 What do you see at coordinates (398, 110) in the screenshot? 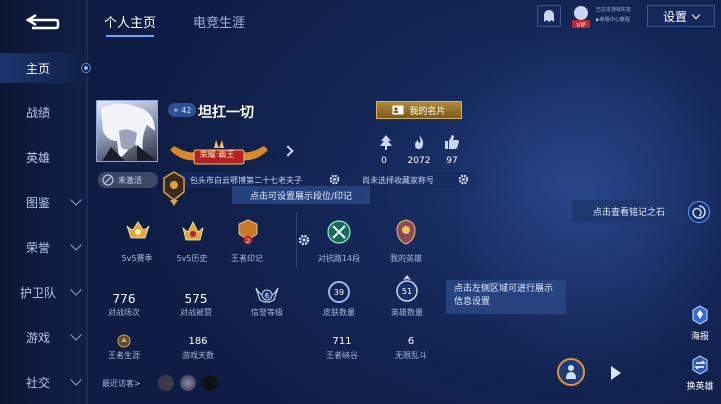
I see `id-card-icon` at bounding box center [398, 110].